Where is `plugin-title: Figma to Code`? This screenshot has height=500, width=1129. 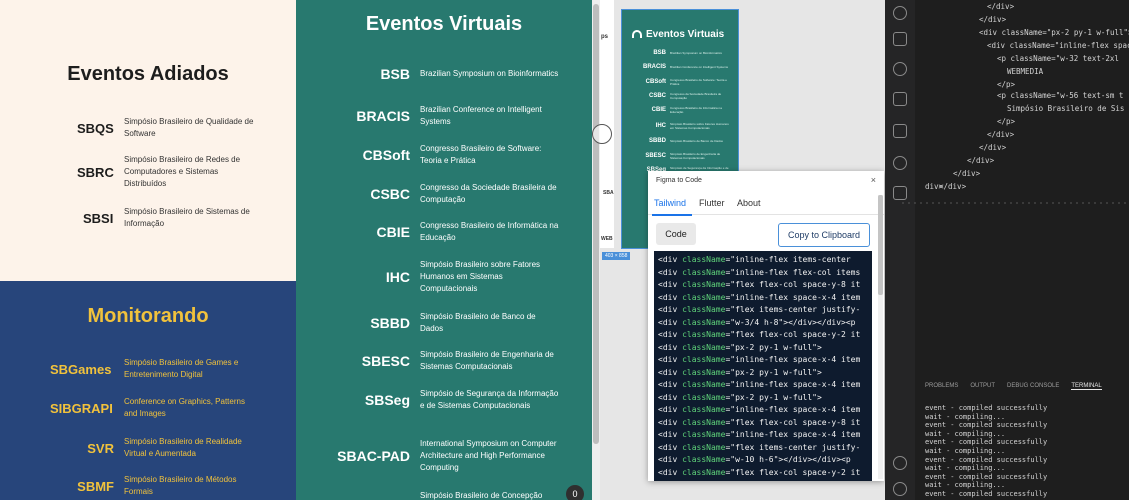 plugin-title: Figma to Code is located at coordinates (679, 180).